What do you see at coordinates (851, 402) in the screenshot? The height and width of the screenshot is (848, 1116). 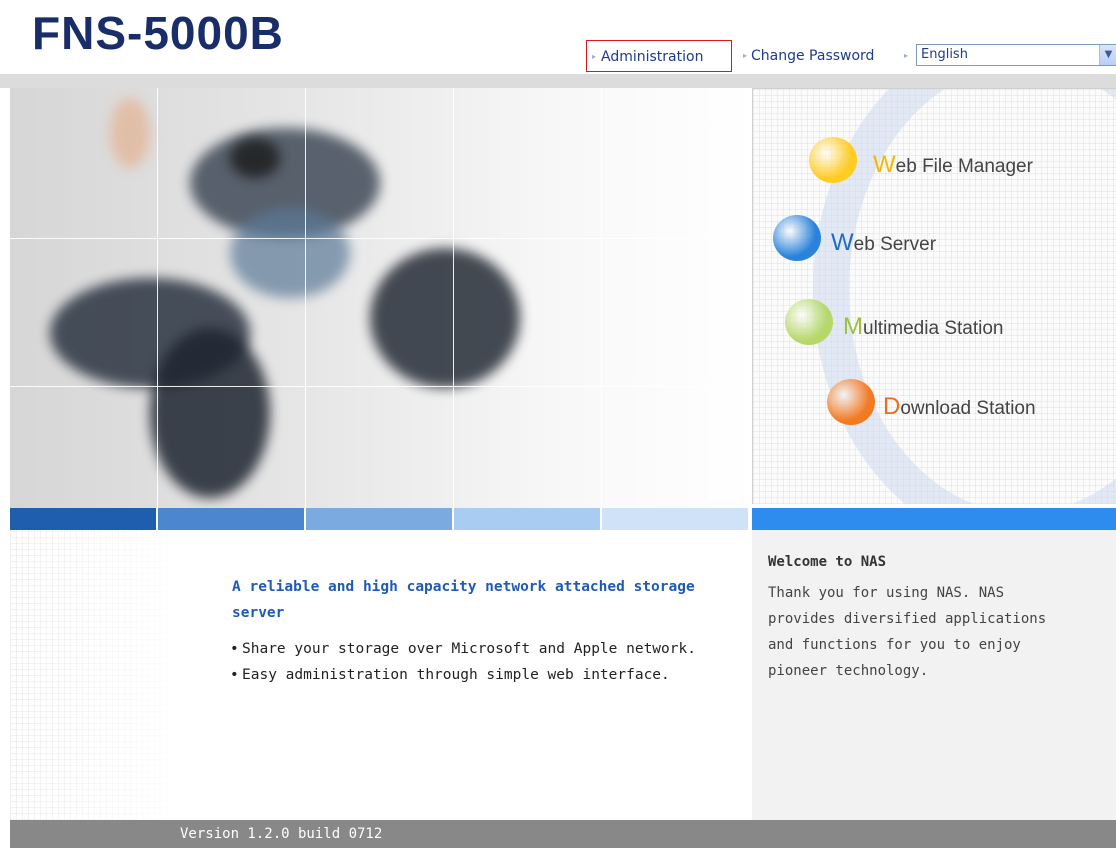 I see `orange-ball-icon` at bounding box center [851, 402].